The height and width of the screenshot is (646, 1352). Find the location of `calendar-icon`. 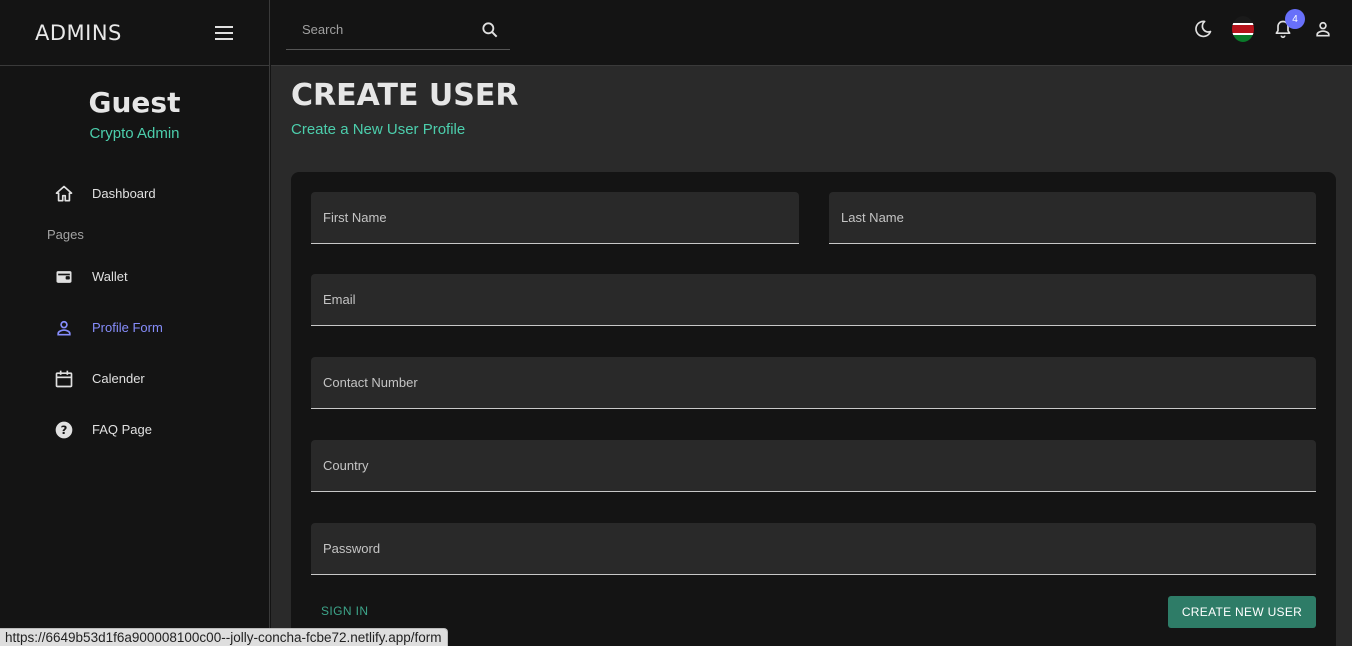

calendar-icon is located at coordinates (64, 379).